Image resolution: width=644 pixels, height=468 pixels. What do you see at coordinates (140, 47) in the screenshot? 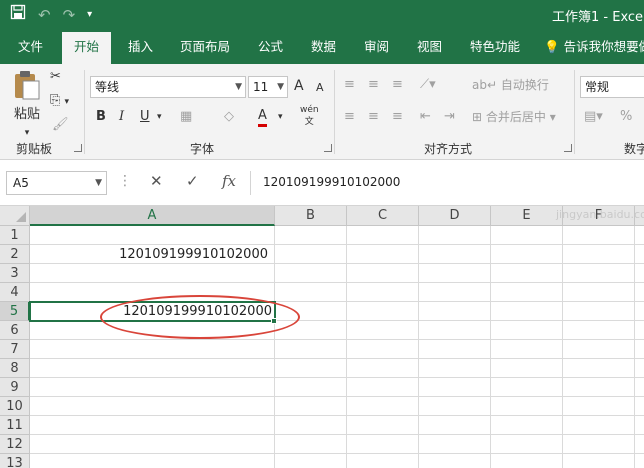
I see `tab-insert: 插入` at bounding box center [140, 47].